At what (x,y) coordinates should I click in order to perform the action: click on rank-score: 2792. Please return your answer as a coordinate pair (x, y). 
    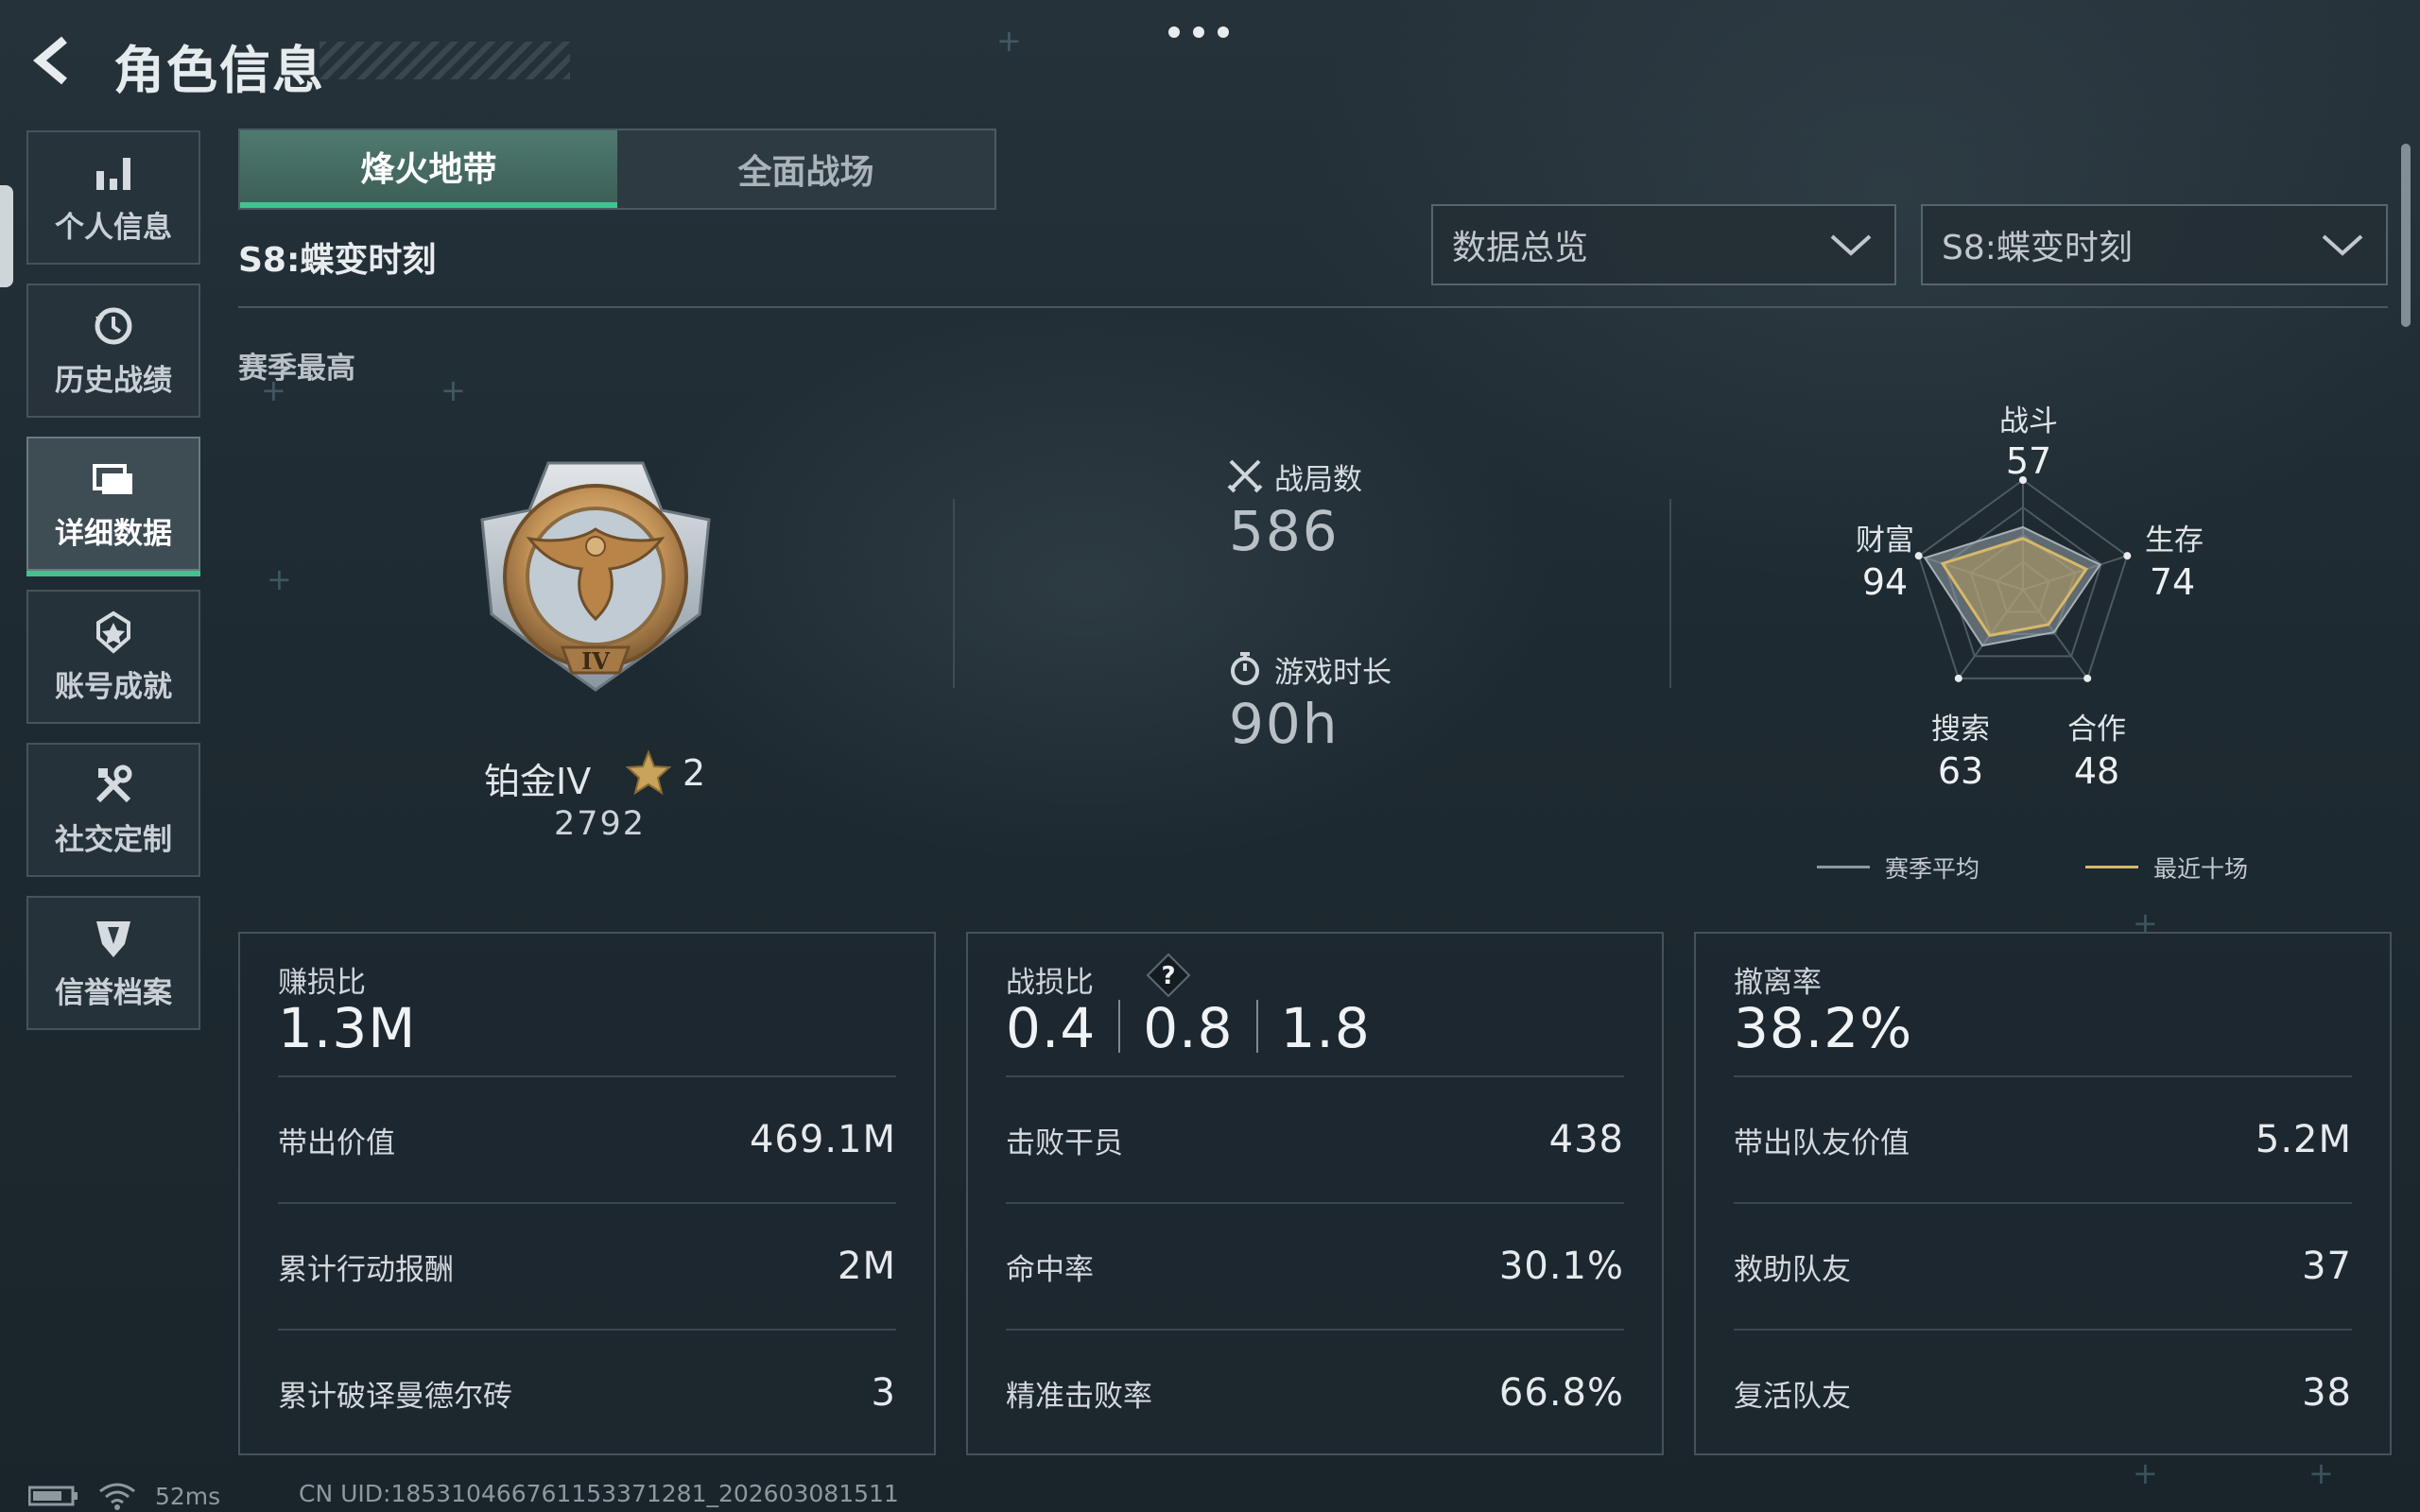
    Looking at the image, I should click on (600, 824).